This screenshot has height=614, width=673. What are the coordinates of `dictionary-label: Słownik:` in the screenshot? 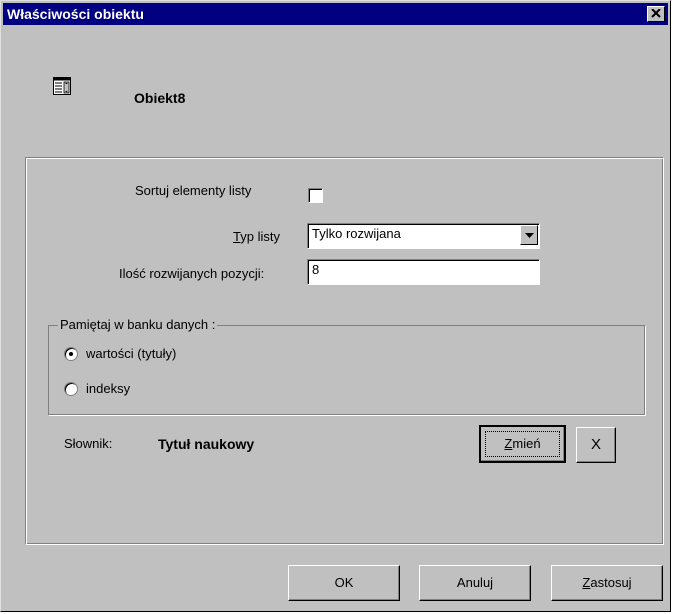 It's located at (88, 443).